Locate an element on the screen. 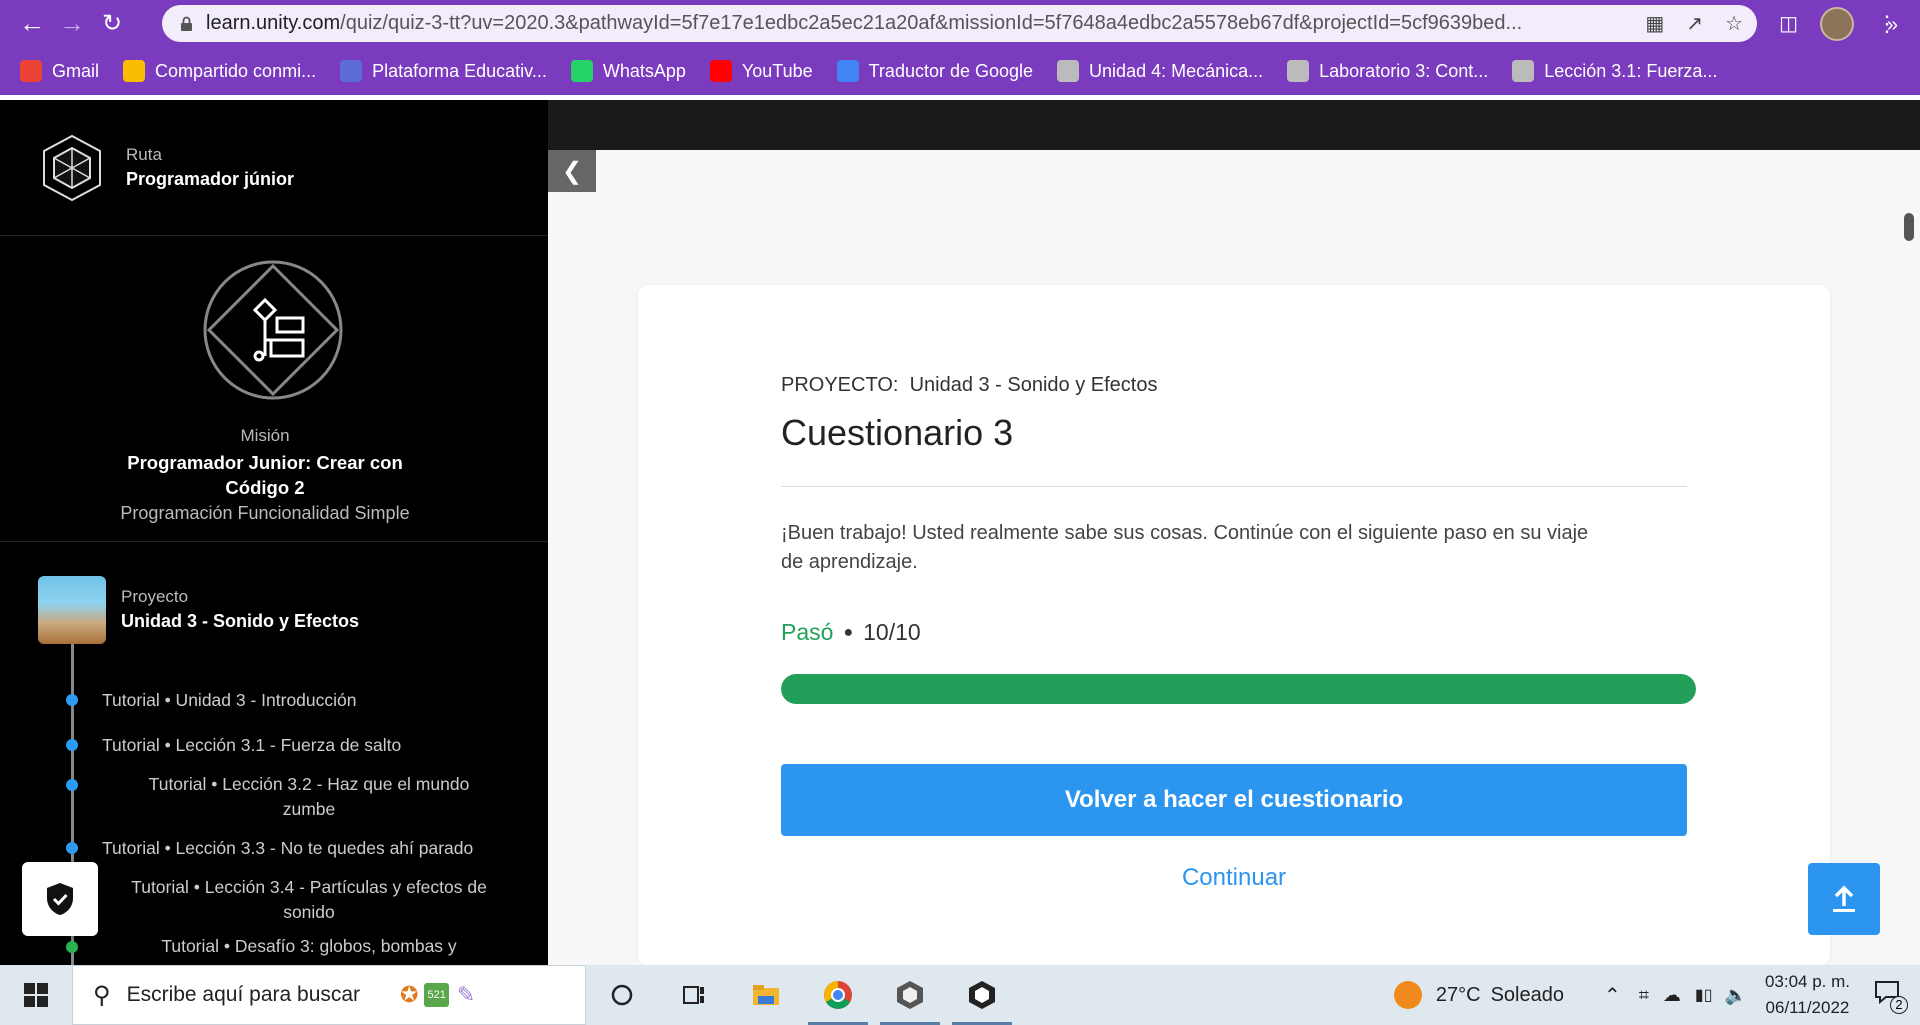  task-view-icon is located at coordinates (694, 995).